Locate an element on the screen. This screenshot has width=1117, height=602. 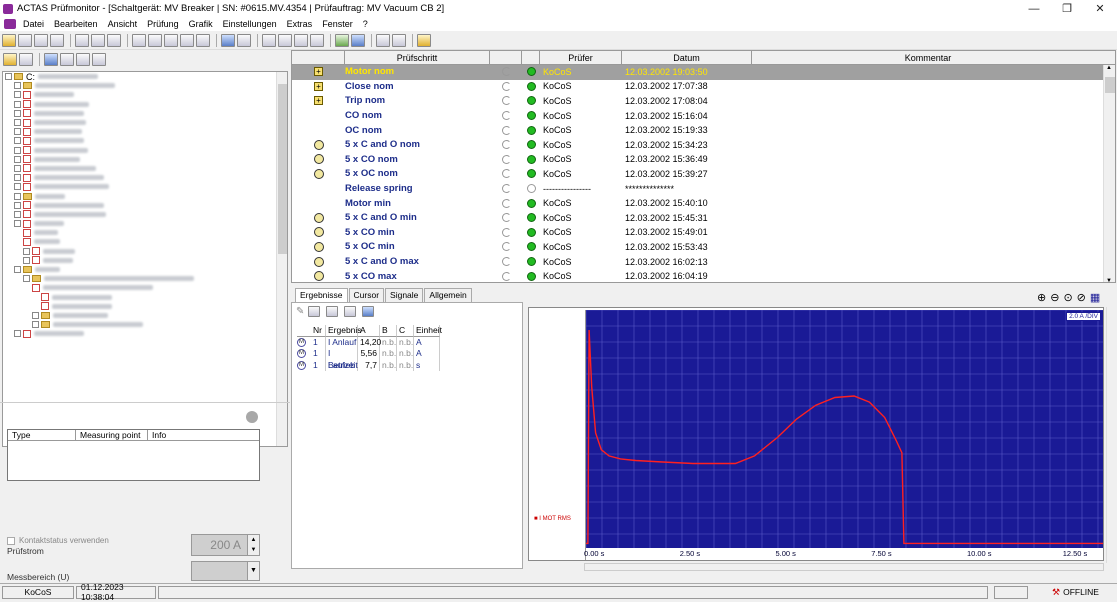
result-row: M1I Betrieb 5,56 n.b. n.b. A is located at coordinates (368, 359).